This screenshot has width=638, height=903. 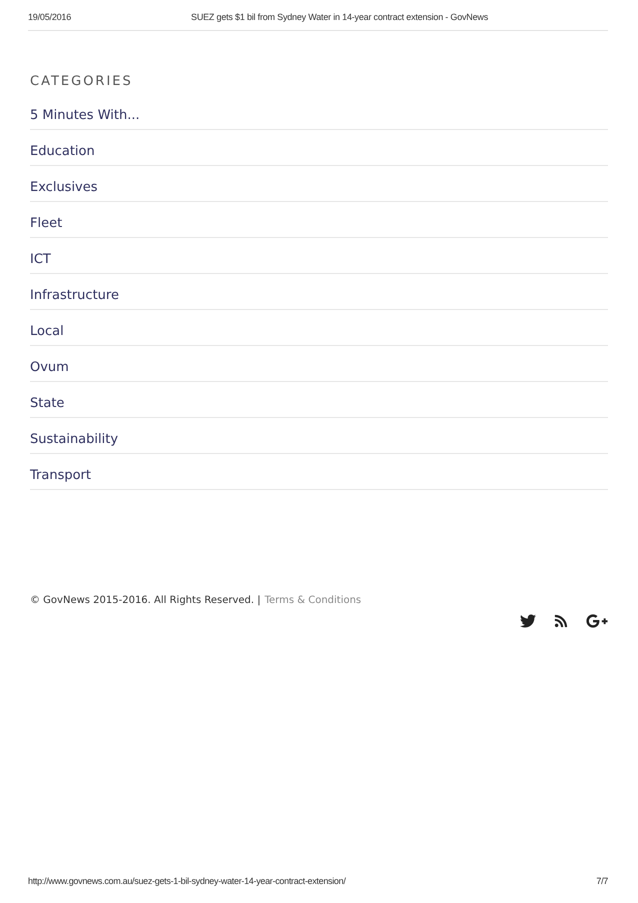 I want to click on terms-link: Terms & Conditions, so click(x=313, y=601).